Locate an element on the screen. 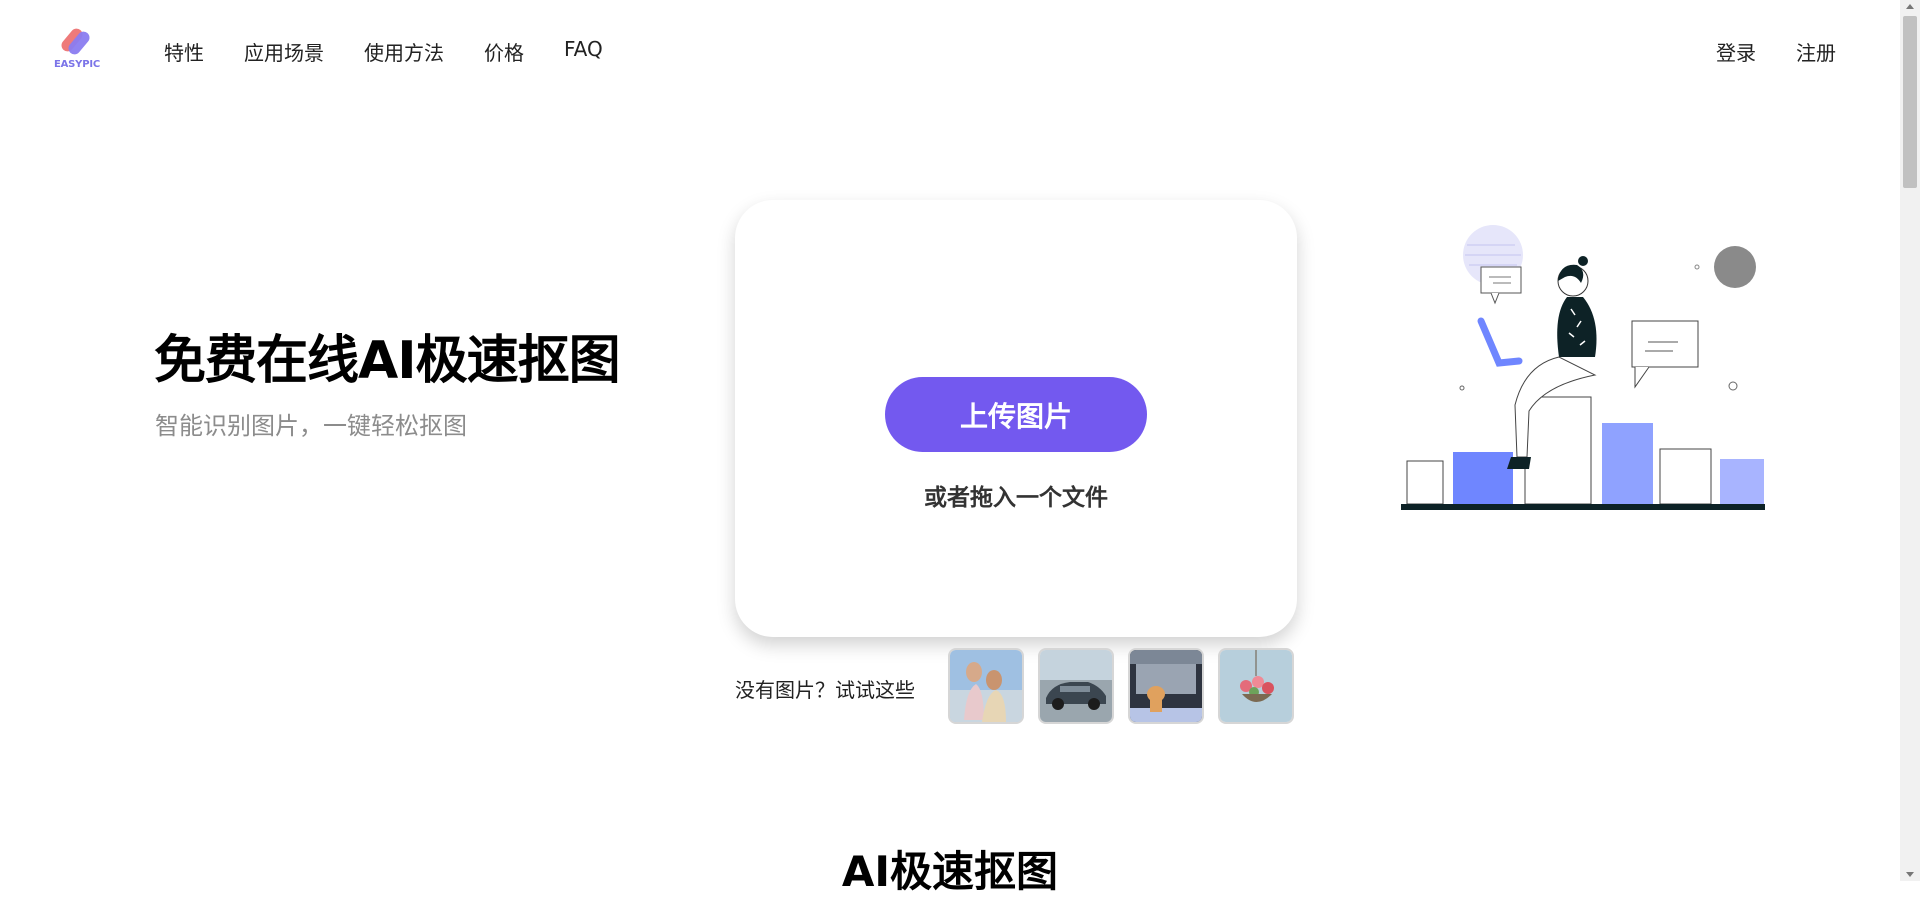 The image size is (1920, 899). main-nav: 特性 应用场景 使用方法 价格 FAQ is located at coordinates (383, 51).